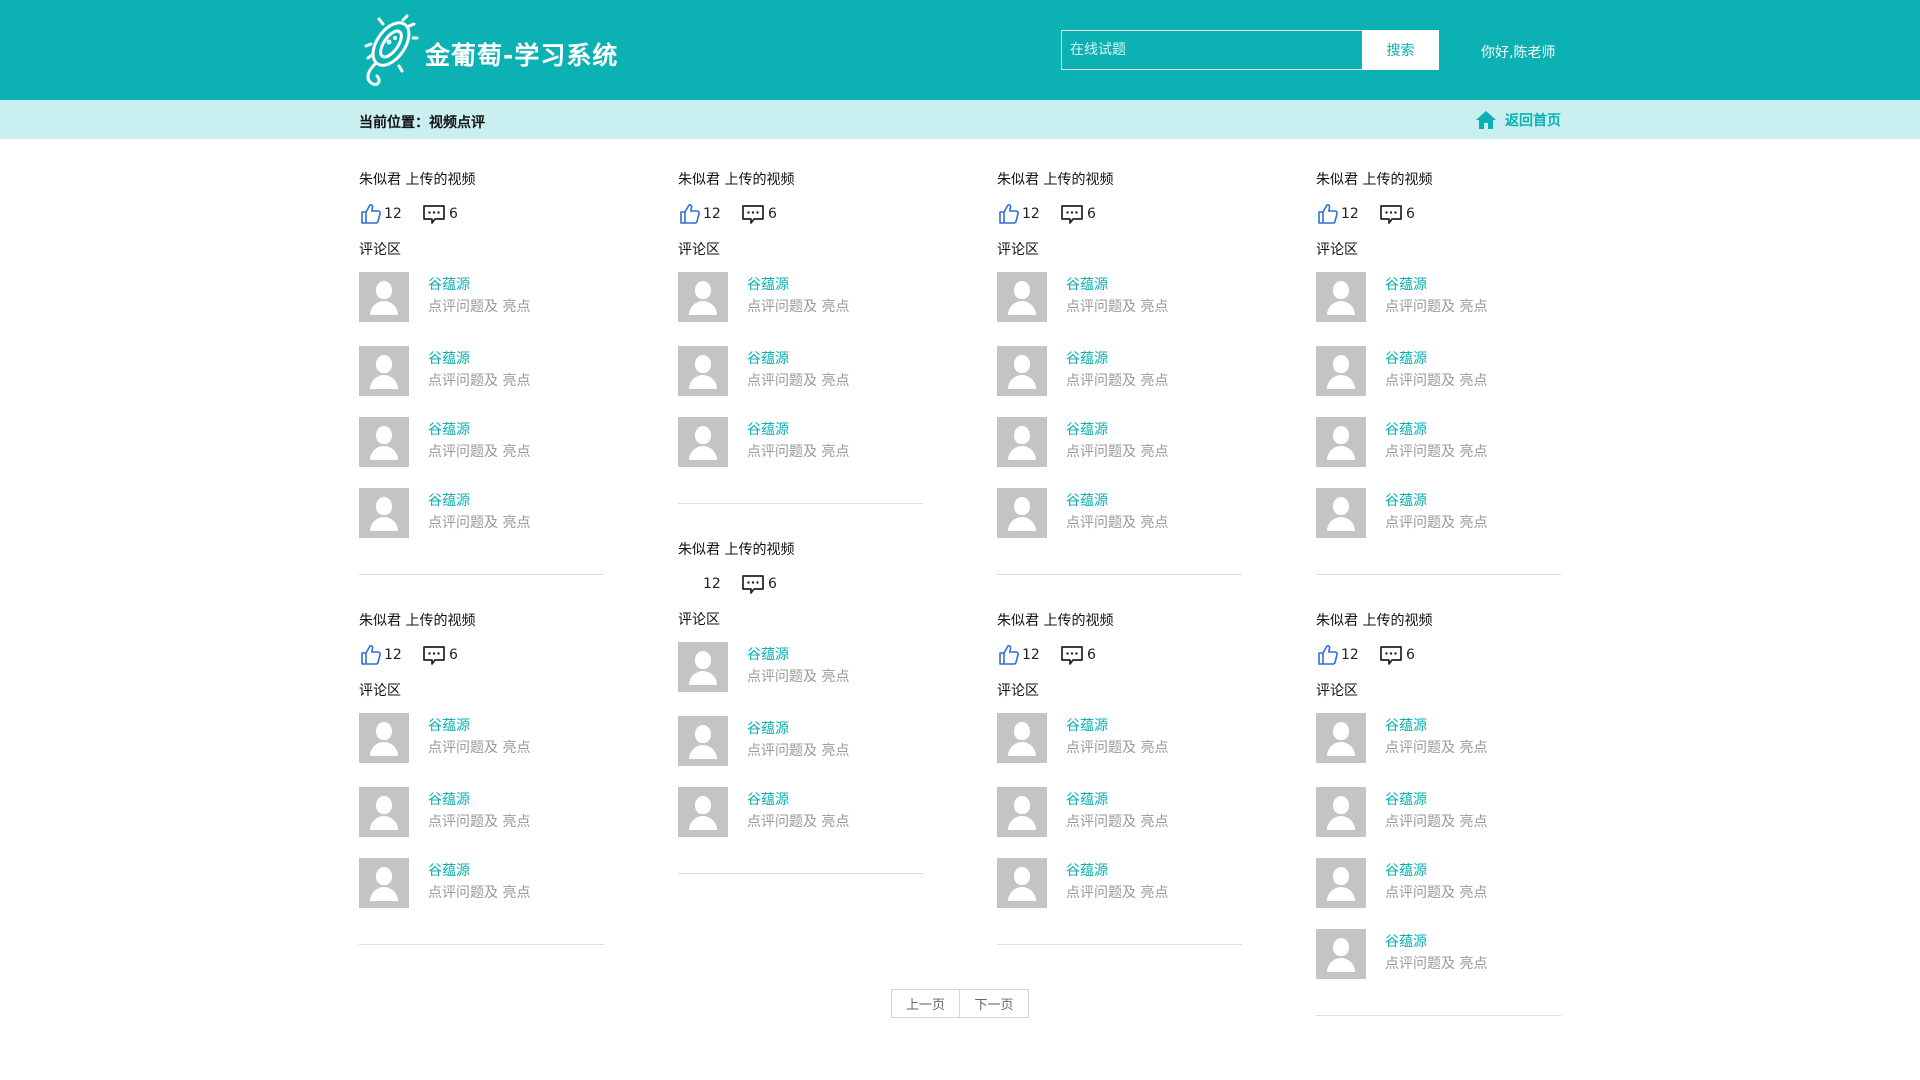 The image size is (1920, 1080). I want to click on prev-page-button: 上一页, so click(925, 1003).